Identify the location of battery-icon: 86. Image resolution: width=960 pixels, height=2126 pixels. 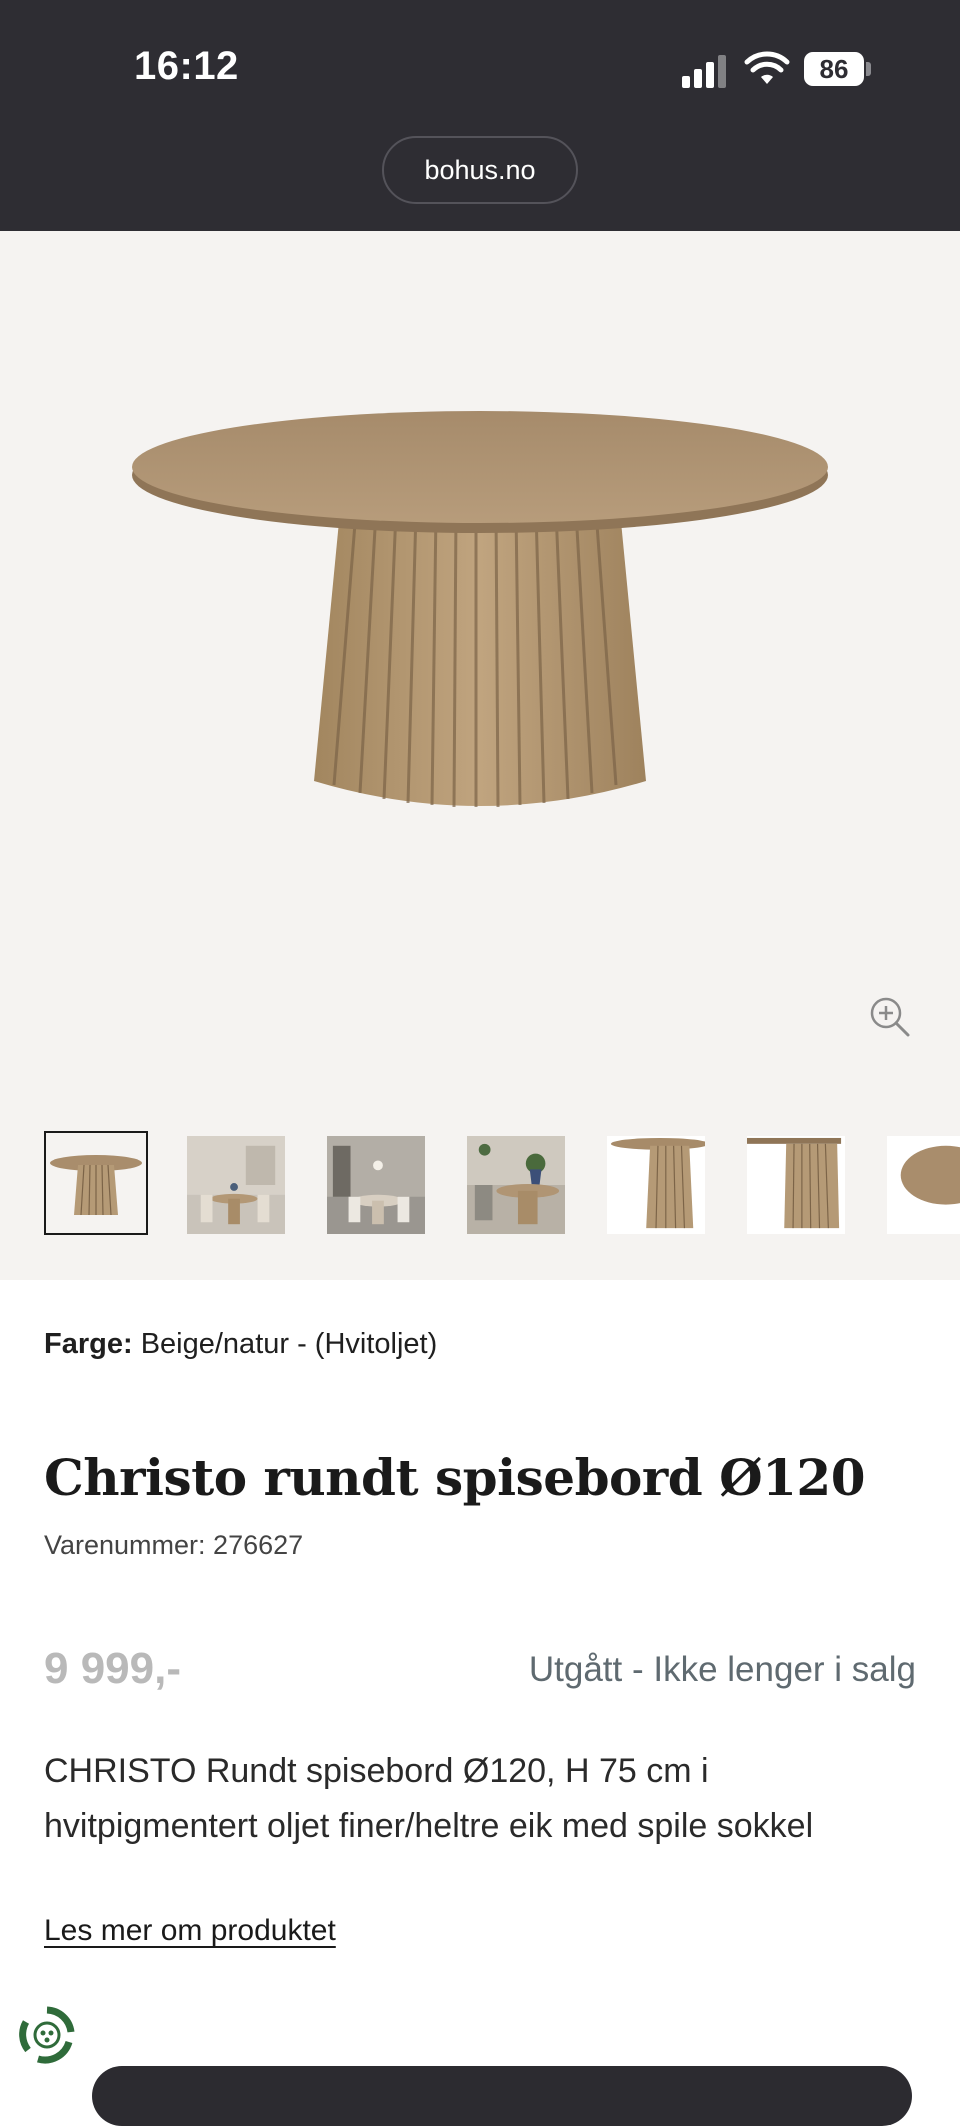
(834, 69).